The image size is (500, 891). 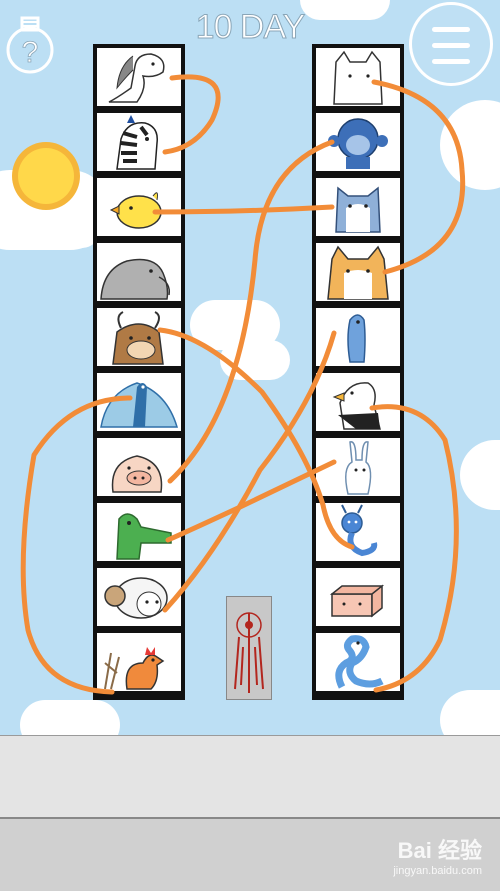 I want to click on animal-card-elephant, so click(x=139, y=272).